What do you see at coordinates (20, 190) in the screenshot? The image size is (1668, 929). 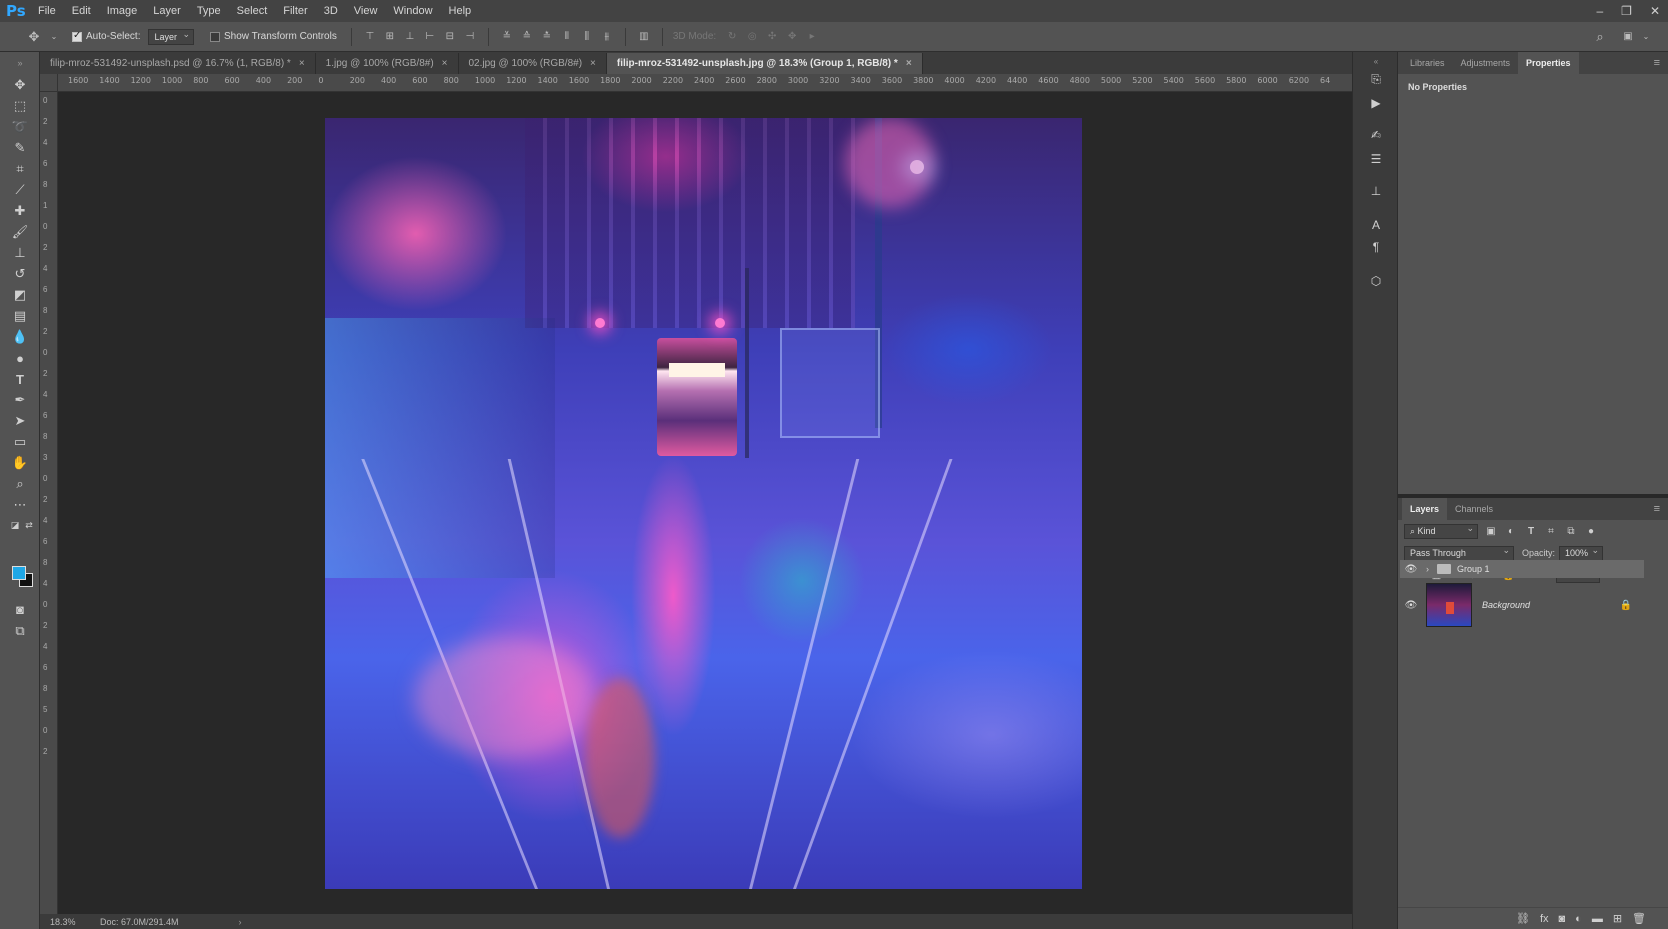 I see `eyedropper-tool-icon: ⟋` at bounding box center [20, 190].